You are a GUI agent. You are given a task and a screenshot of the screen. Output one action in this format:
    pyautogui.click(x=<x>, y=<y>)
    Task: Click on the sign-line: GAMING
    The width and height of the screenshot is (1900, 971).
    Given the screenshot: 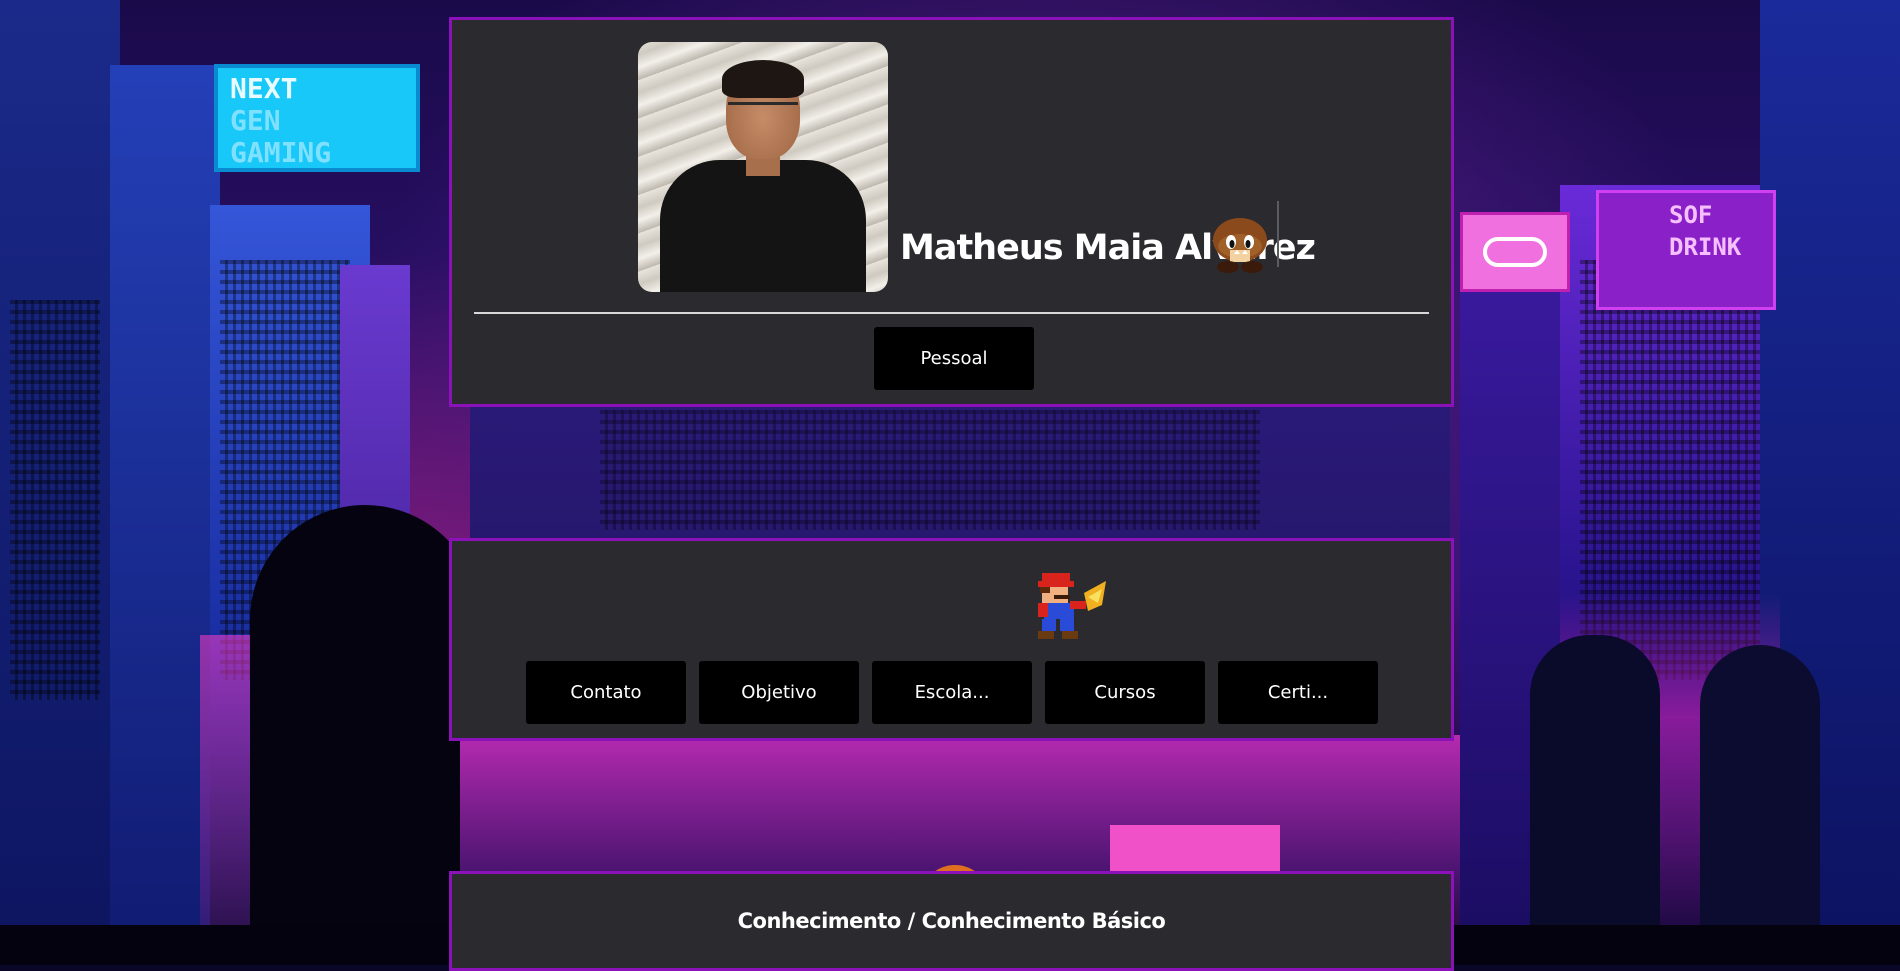 What is the action you would take?
    pyautogui.click(x=281, y=152)
    